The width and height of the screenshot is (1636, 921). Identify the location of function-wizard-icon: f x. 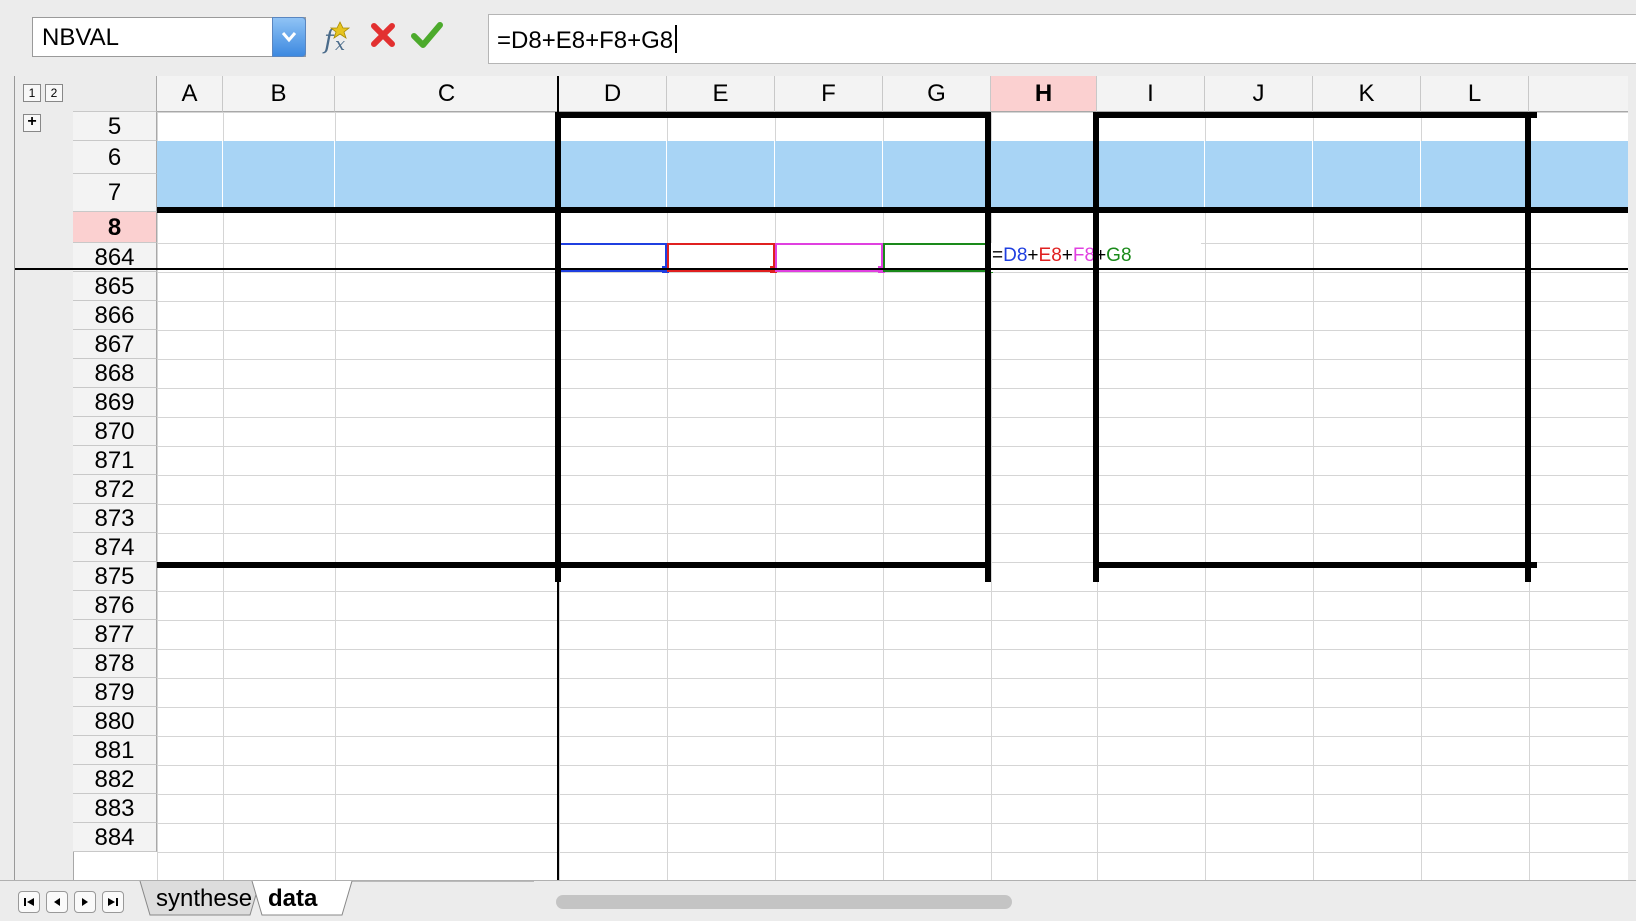
(338, 37).